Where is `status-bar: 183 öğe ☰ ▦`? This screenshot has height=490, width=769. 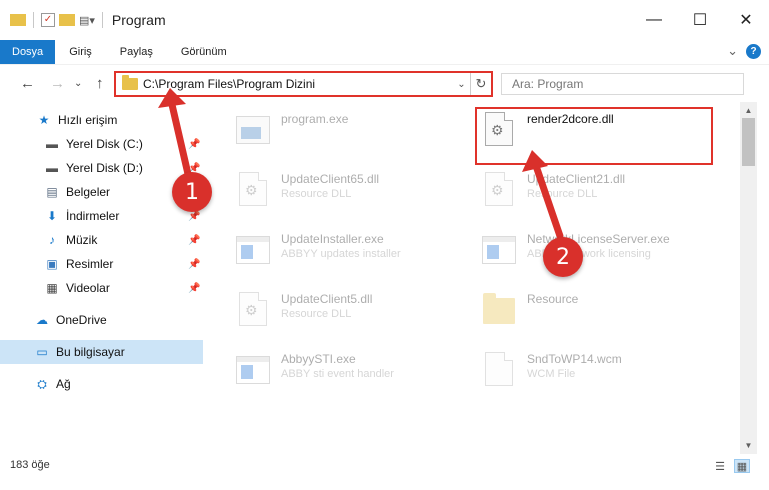
status-bar: 183 öğe ☰ ▦ is located at coordinates (384, 472).